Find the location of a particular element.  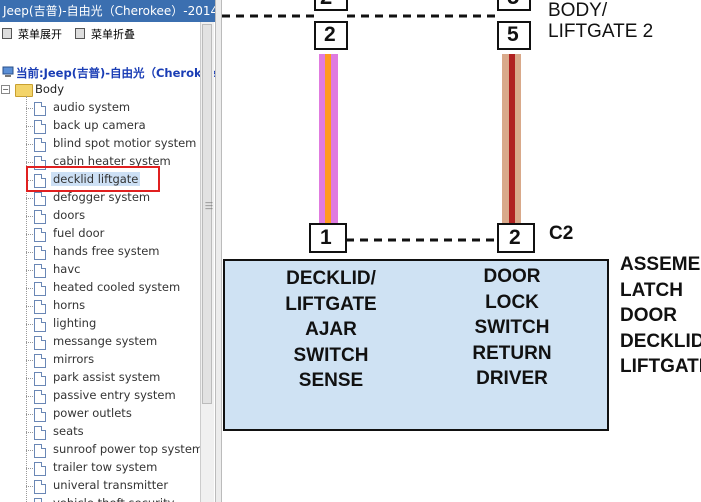

tree-item: hands free system is located at coordinates (116, 253).